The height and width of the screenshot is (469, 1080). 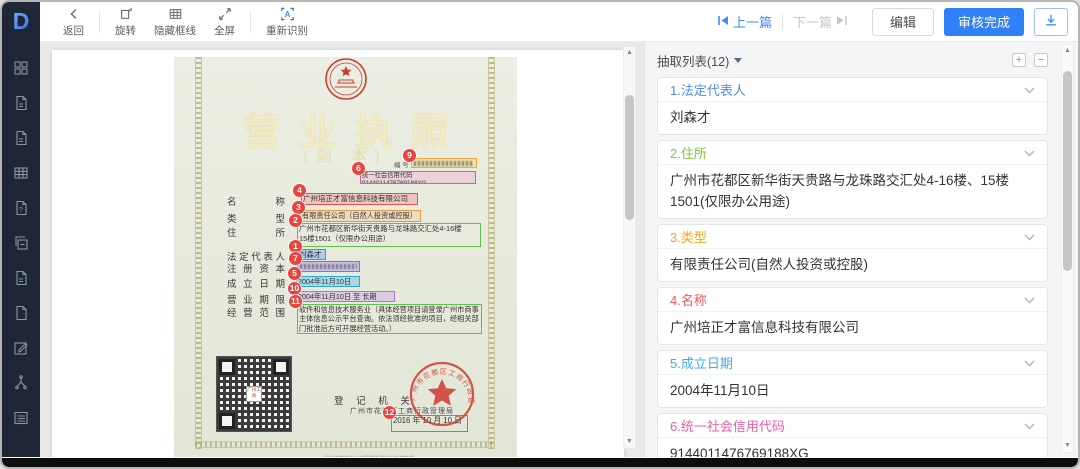 What do you see at coordinates (224, 30) in the screenshot?
I see `fullscreen-label: 全屏` at bounding box center [224, 30].